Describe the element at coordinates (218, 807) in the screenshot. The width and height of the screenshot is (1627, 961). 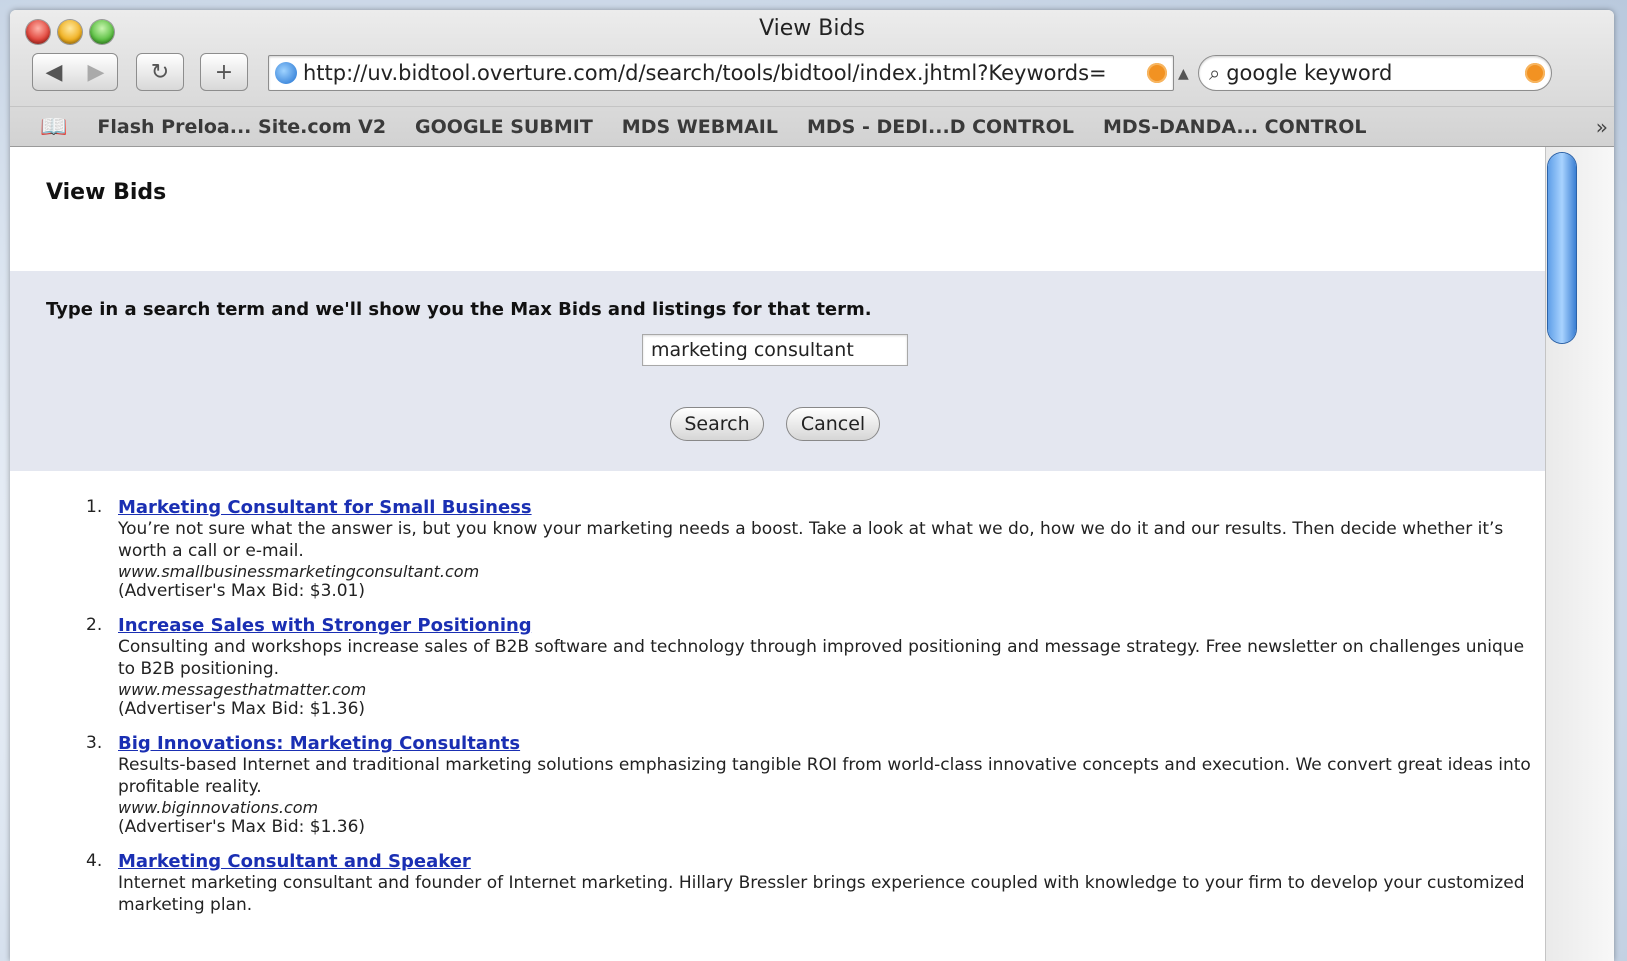
I see `result-url: www.biginnovations.com` at that location.